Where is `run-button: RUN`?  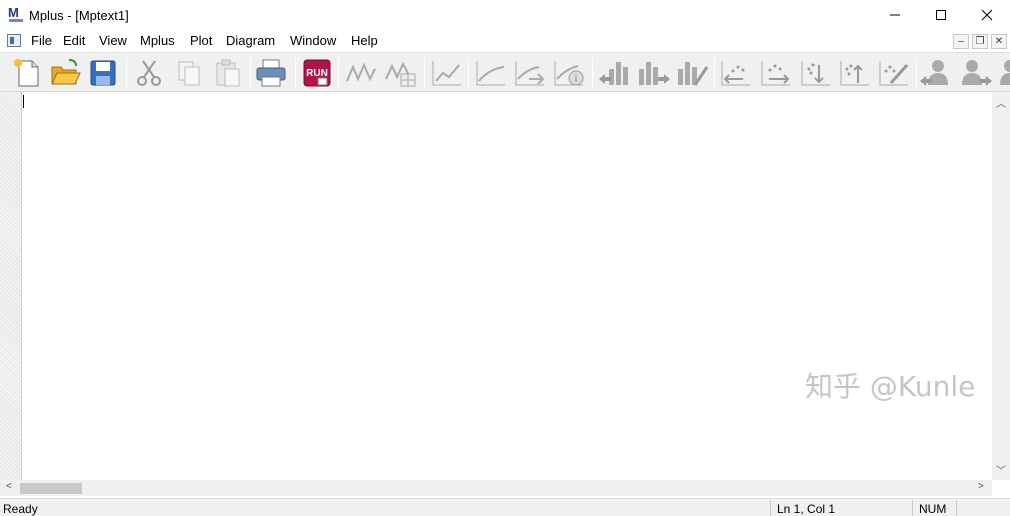
run-button: RUN is located at coordinates (317, 73).